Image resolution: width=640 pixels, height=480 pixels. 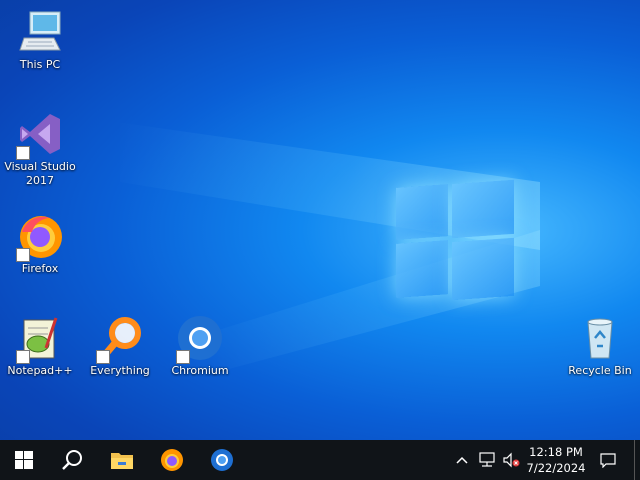 I want to click on taskbar-firefox, so click(x=172, y=460).